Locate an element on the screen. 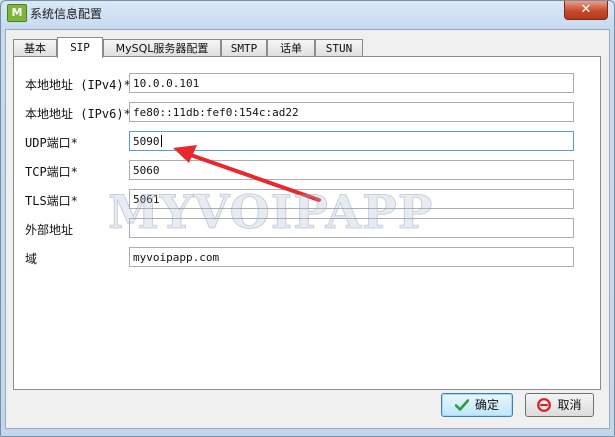  close-icon: ✕ is located at coordinates (586, 9).